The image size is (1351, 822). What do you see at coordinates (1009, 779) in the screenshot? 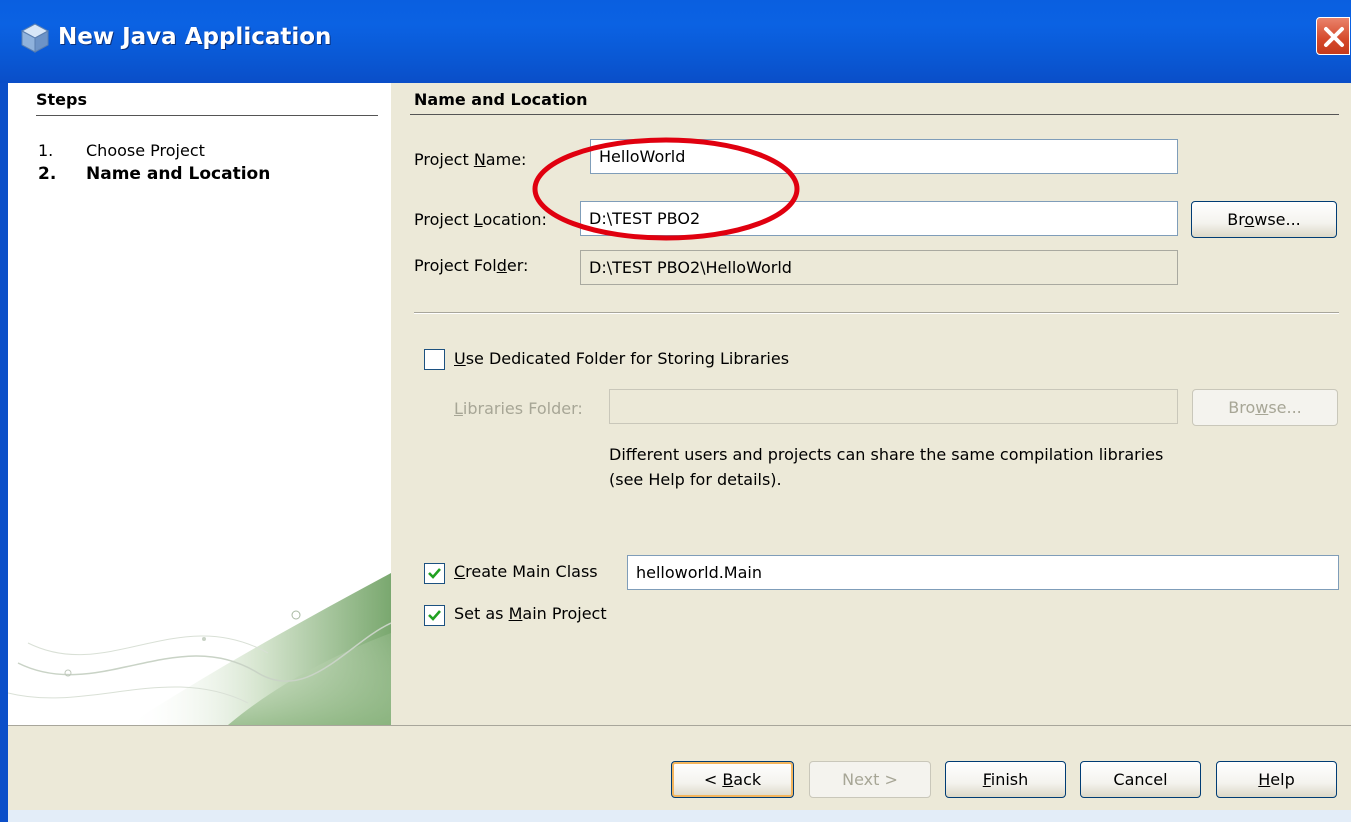
I see `button-text: inish` at bounding box center [1009, 779].